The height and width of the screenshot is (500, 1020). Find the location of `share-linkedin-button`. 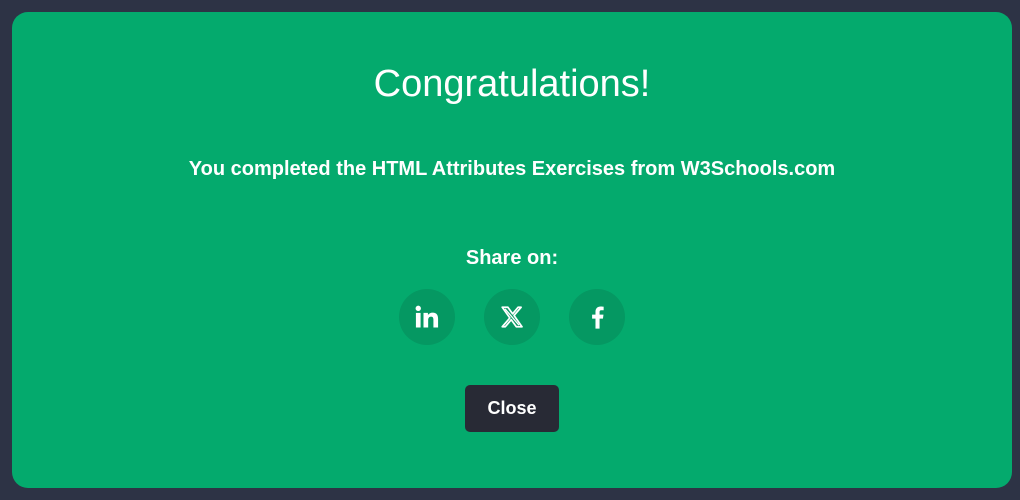

share-linkedin-button is located at coordinates (427, 317).